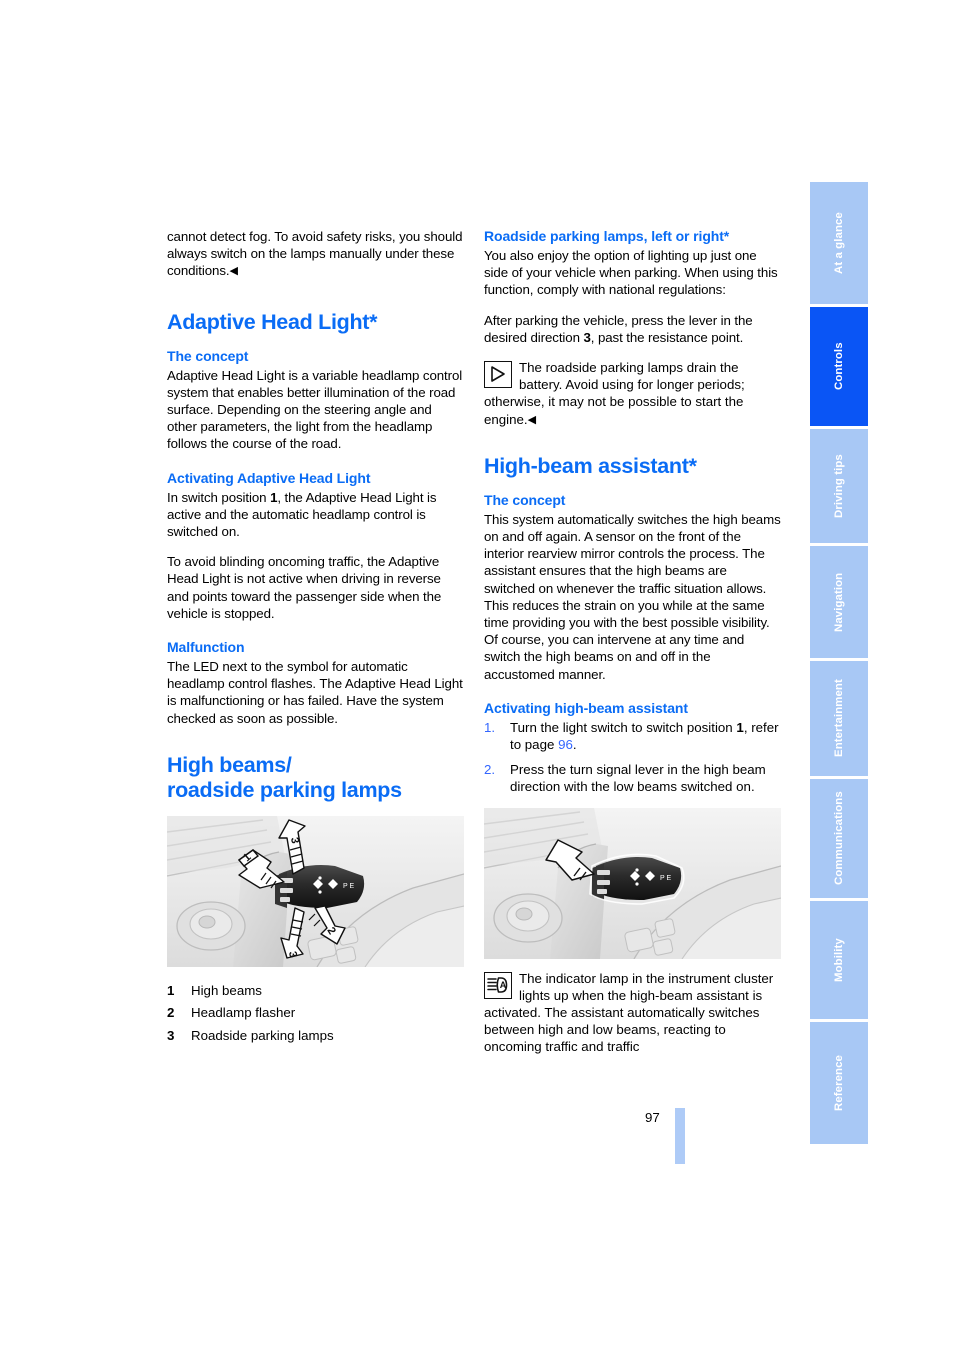 The width and height of the screenshot is (954, 1351). I want to click on tab-mobility: Mobility, so click(839, 961).